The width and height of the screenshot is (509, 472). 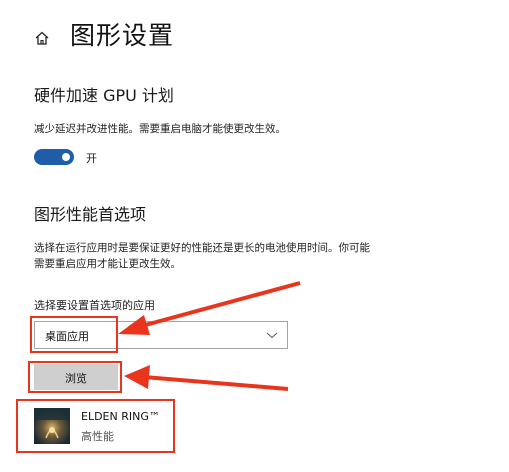 I want to click on gpu-scheduling-description: 减少延迟并改进性能。需要重启电脑才能使更改生效。, so click(x=160, y=129).